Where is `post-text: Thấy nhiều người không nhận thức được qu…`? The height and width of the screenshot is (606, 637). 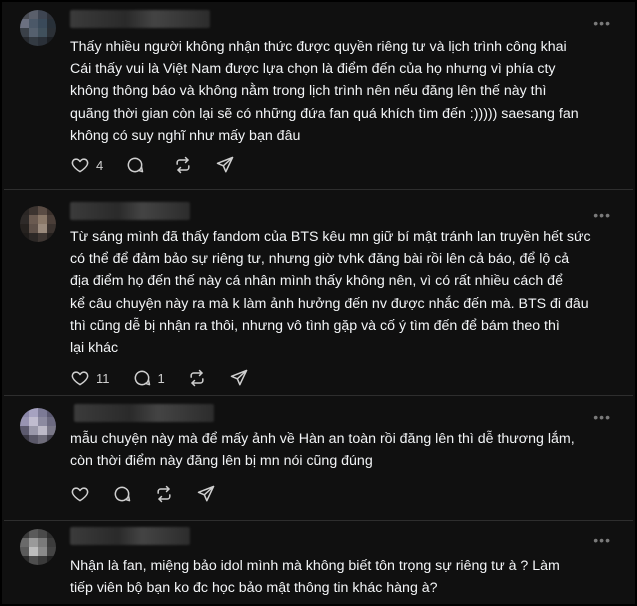 post-text: Thấy nhiều người không nhận thức được qu… is located at coordinates (324, 91).